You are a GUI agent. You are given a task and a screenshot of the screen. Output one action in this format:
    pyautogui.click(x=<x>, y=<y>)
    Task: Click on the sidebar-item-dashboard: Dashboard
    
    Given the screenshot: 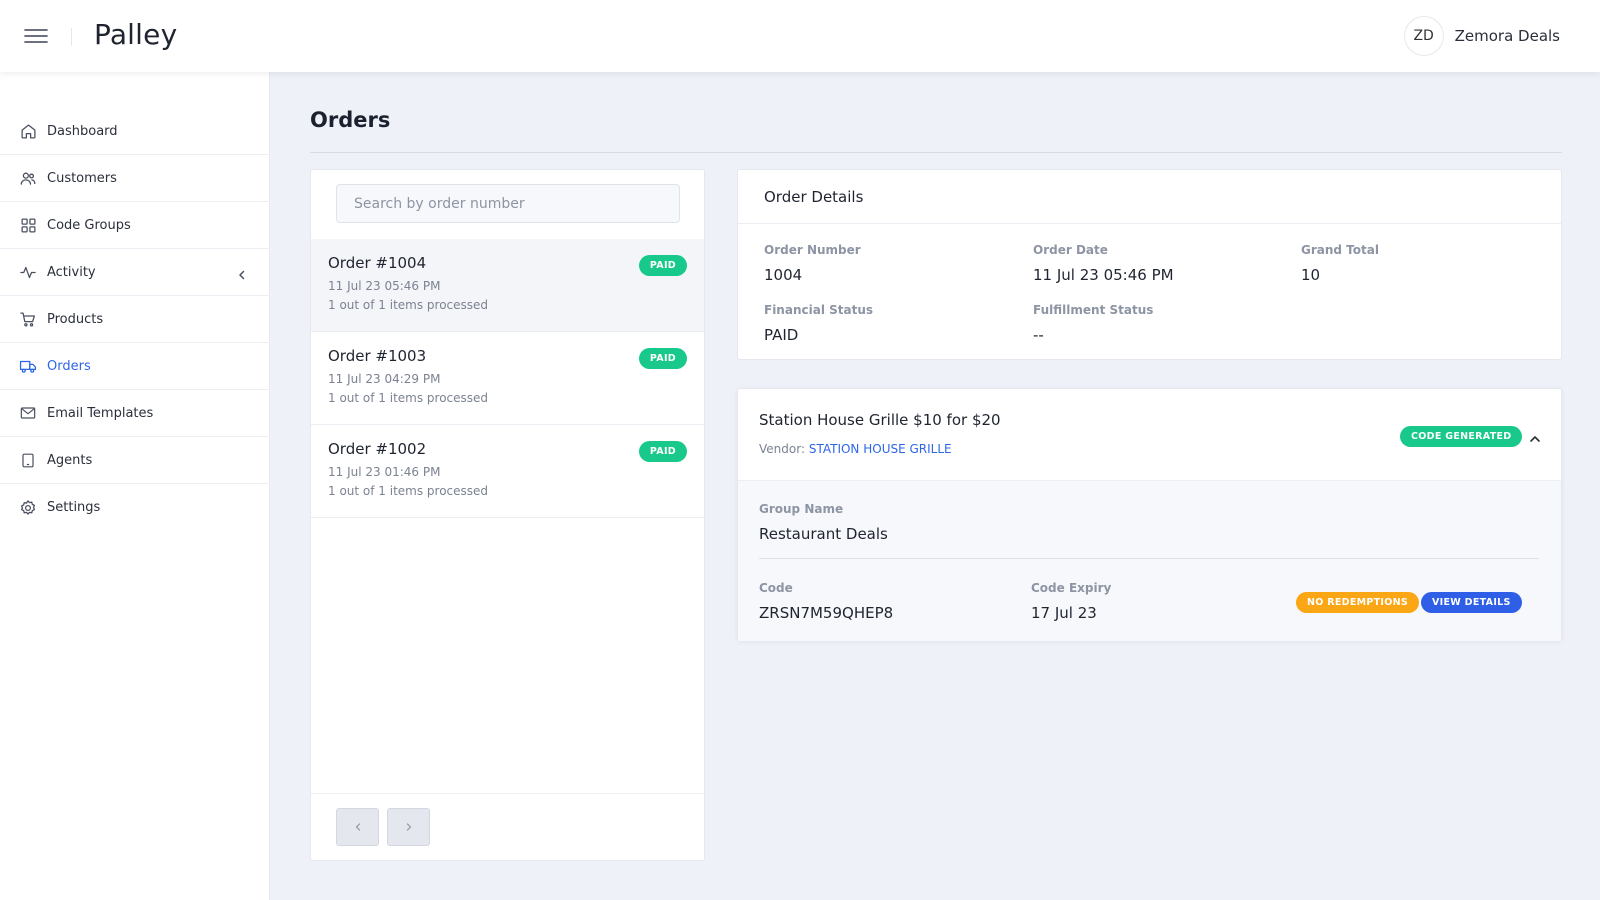 What is the action you would take?
    pyautogui.click(x=135, y=131)
    